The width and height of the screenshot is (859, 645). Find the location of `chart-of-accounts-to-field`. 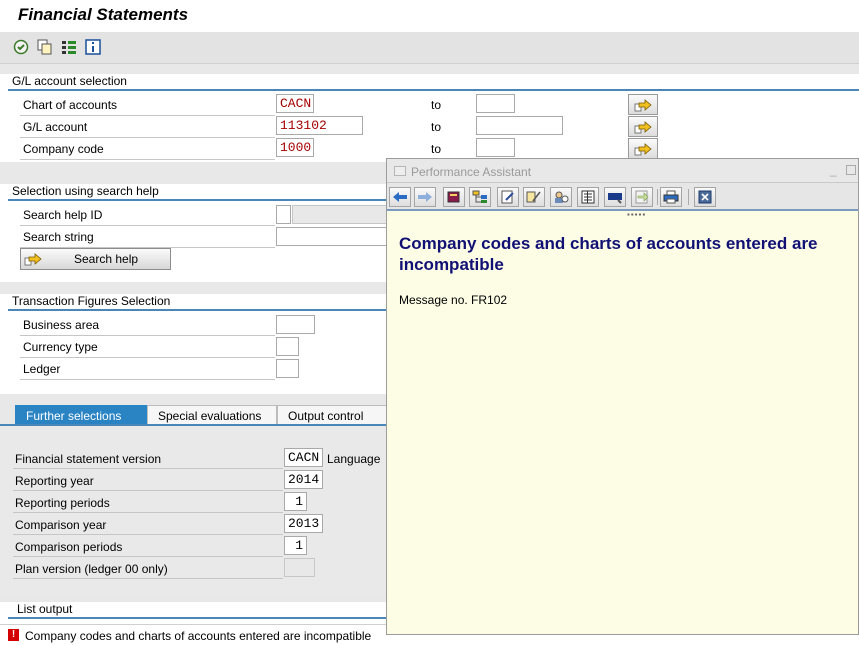

chart-of-accounts-to-field is located at coordinates (495, 103).